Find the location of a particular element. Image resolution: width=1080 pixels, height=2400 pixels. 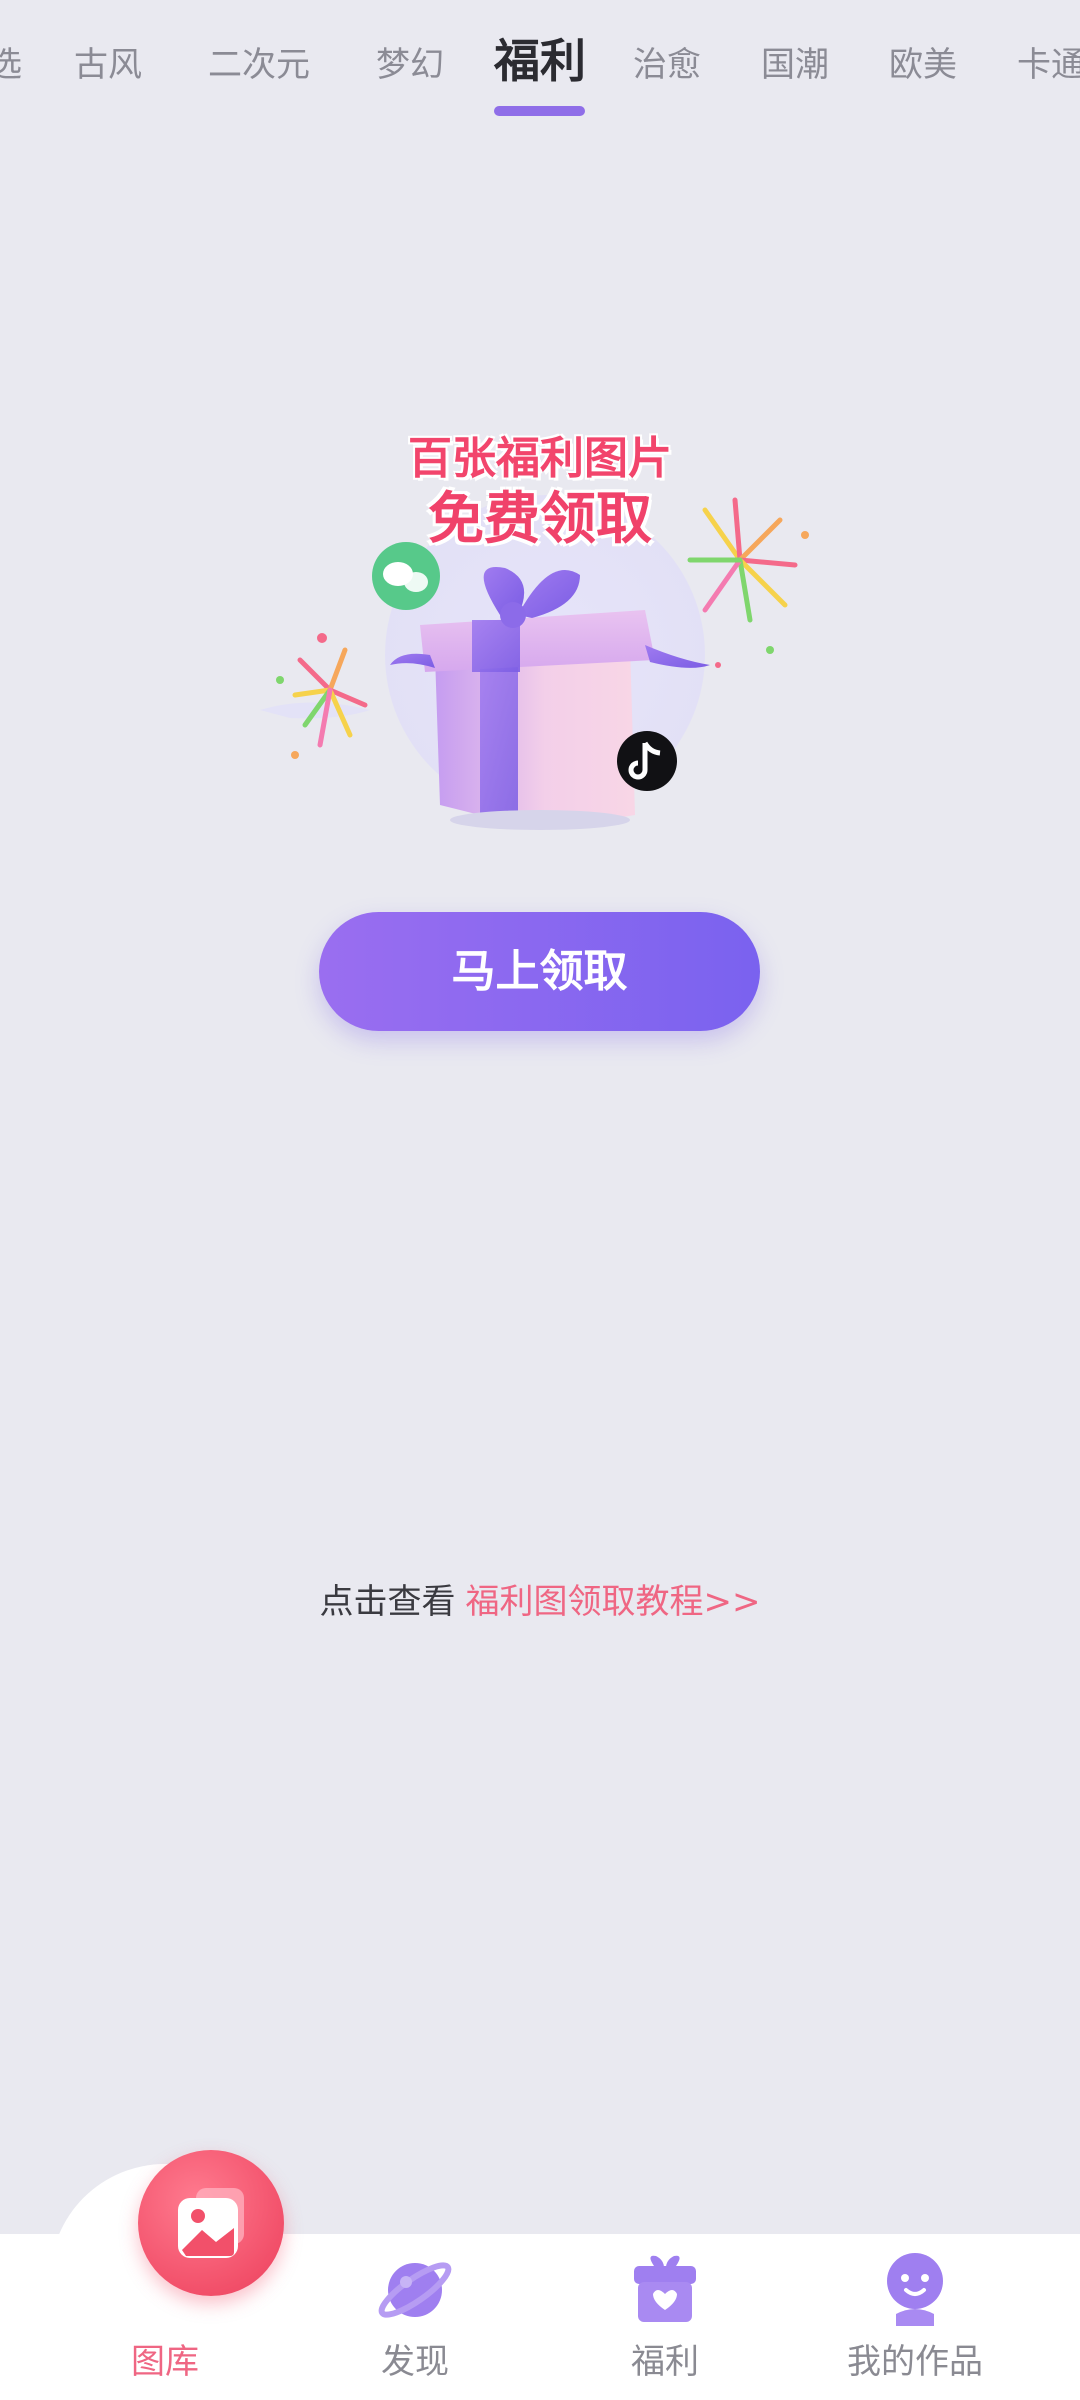

tab-partial-left: 选 is located at coordinates (11, 65).